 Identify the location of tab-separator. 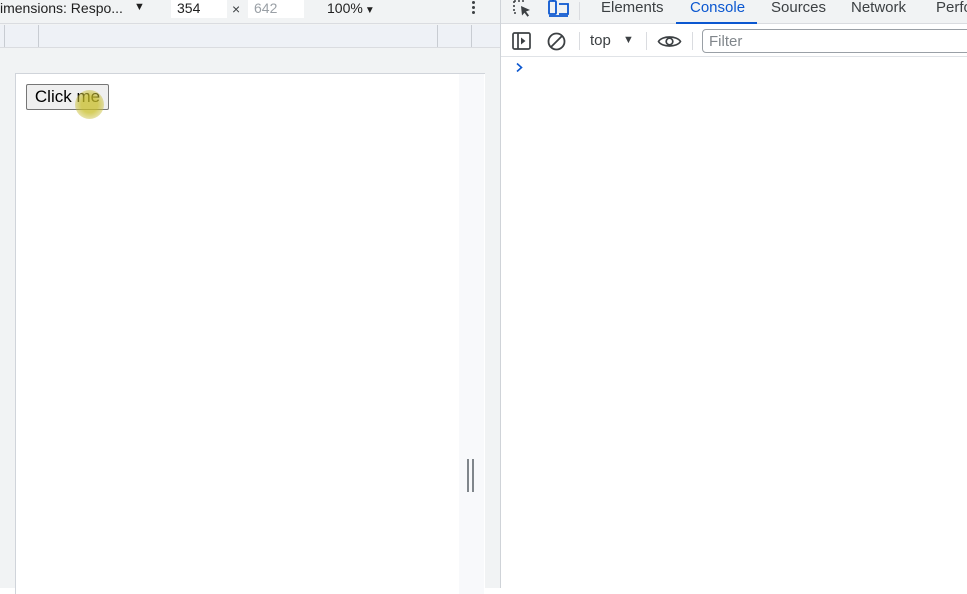
(579, 11).